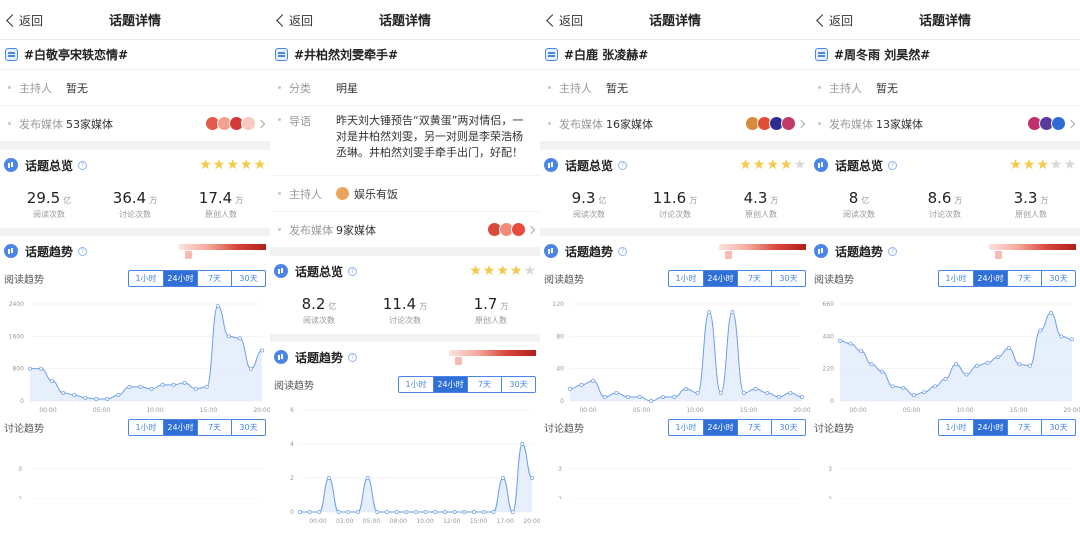  I want to click on discussion-time-tabs: 1小时 24小时 7天 30天, so click(197, 427).